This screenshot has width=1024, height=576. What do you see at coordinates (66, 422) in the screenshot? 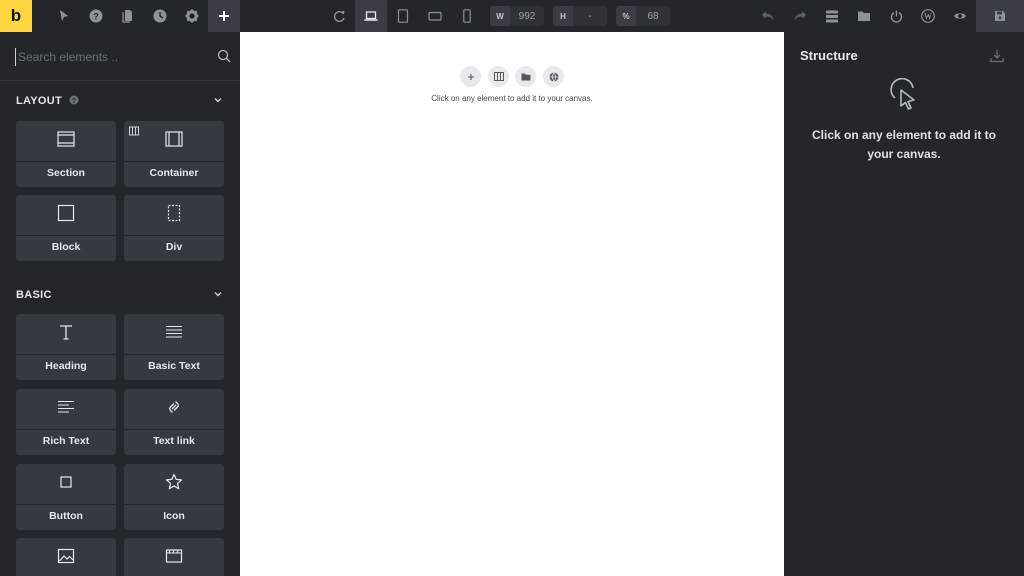
I see `element-rich-text: Rich Text` at bounding box center [66, 422].